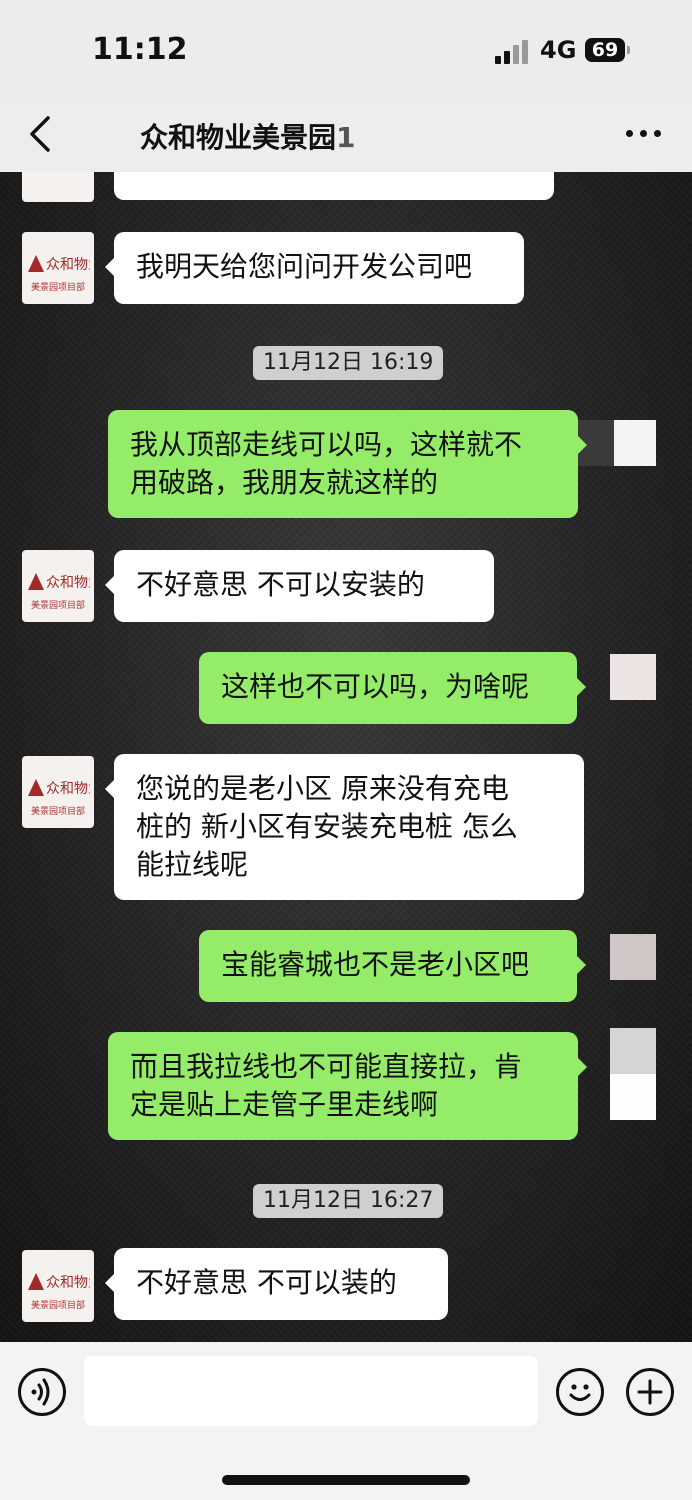  Describe the element at coordinates (140, 49) in the screenshot. I see `status-time: 11:12` at that location.